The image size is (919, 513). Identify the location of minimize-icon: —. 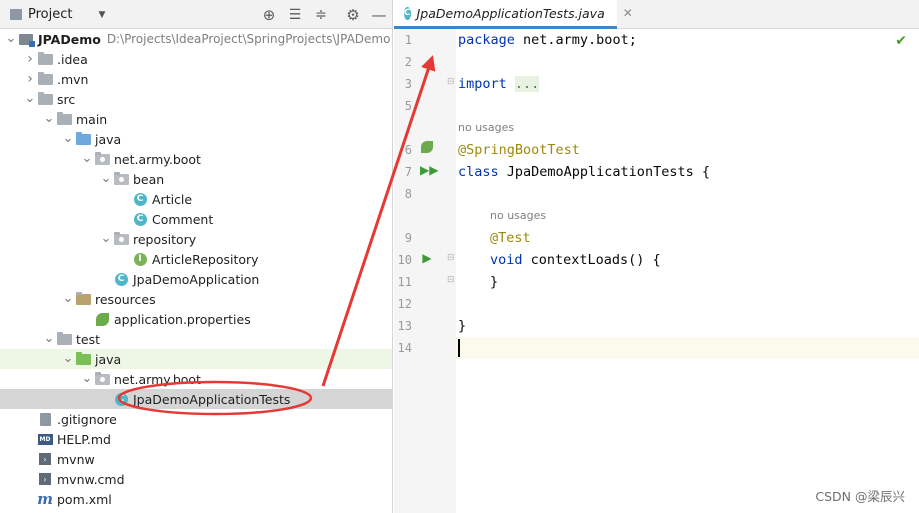
(379, 14).